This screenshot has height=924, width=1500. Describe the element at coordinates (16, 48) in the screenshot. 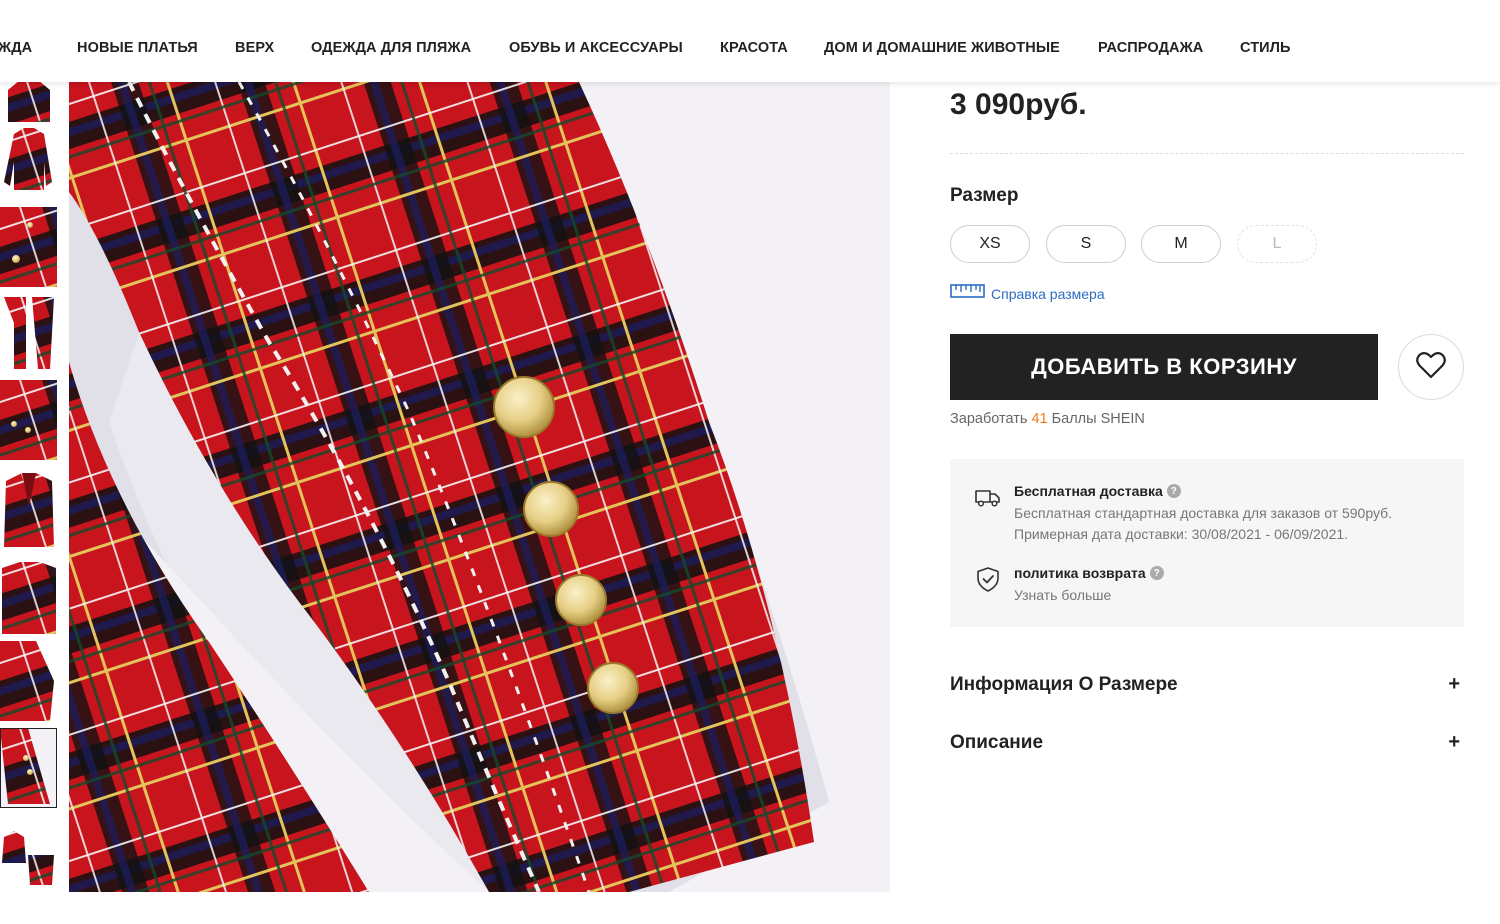

I see `nav-item-clothing: ЖДА` at that location.